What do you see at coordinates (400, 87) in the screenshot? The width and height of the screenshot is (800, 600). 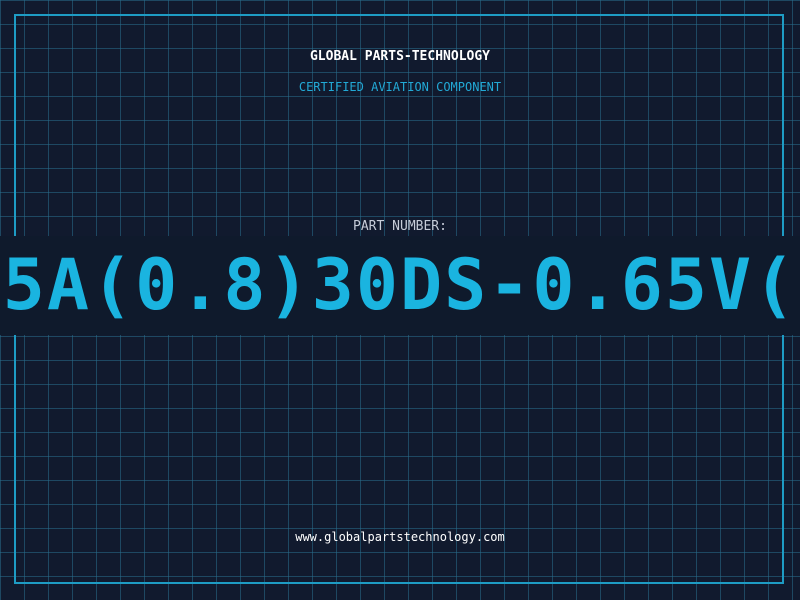 I see `certification-subtitle: CERTIFIED AVIATION COMPONENT` at bounding box center [400, 87].